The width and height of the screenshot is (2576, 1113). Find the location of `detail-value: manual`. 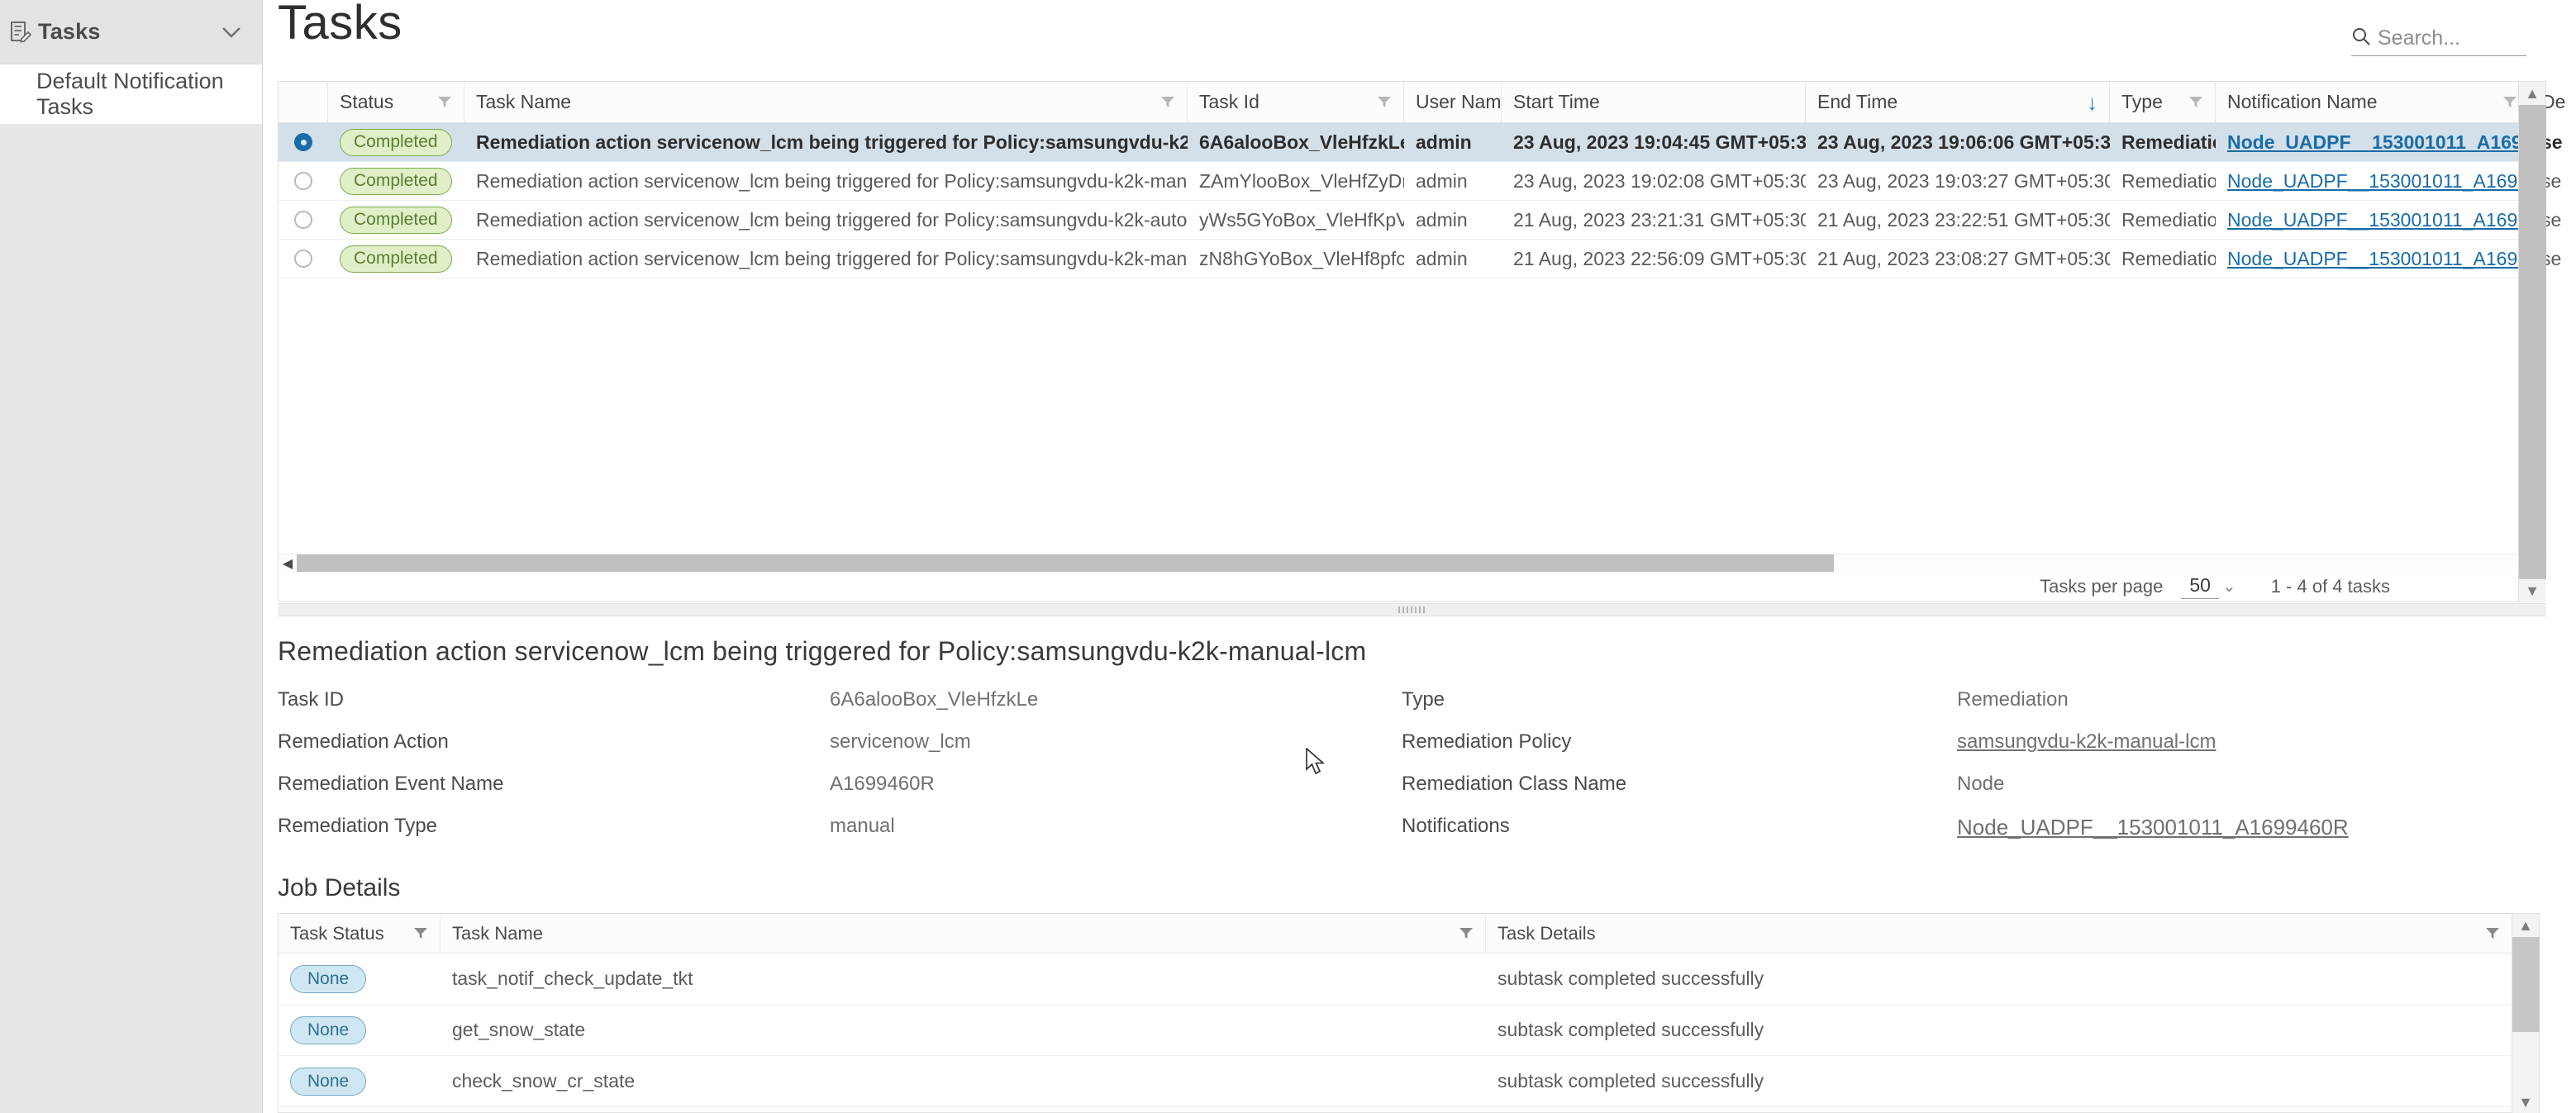

detail-value: manual is located at coordinates (863, 826).